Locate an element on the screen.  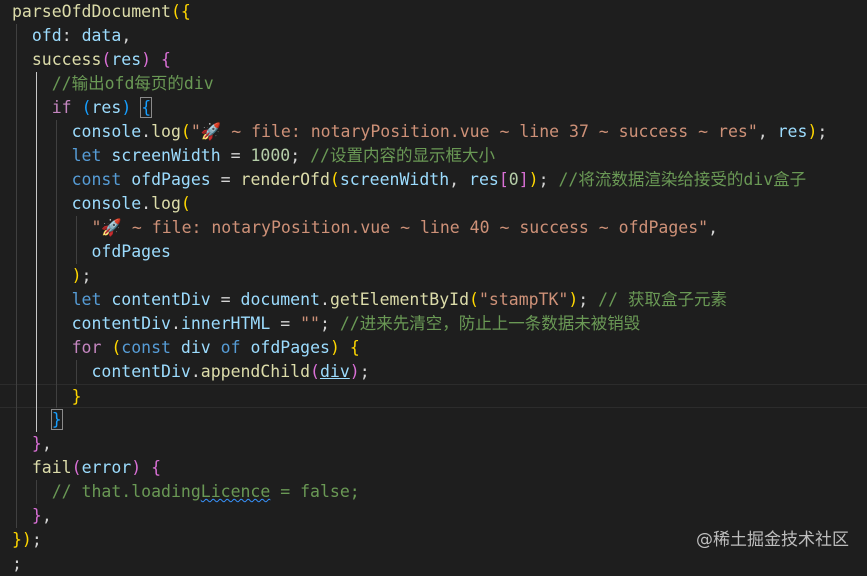
code-line: if (res) { is located at coordinates (76, 108).